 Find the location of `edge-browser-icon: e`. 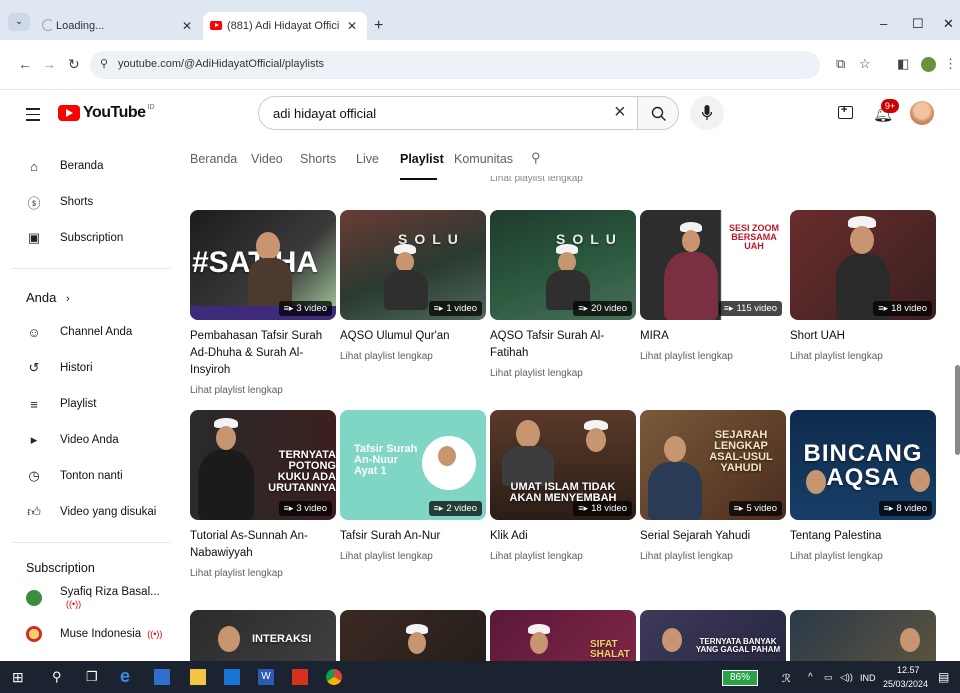

edge-browser-icon: e is located at coordinates (125, 676).